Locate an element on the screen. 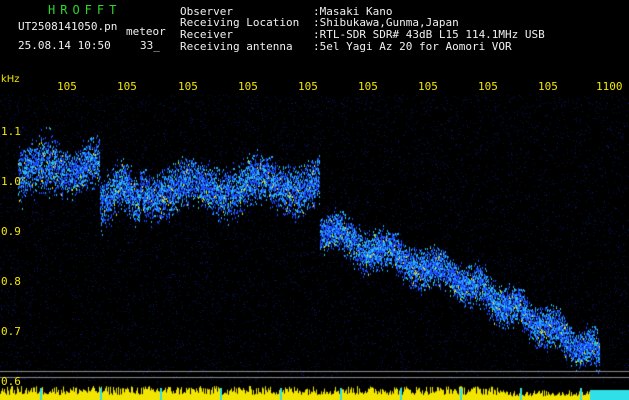  file-name: UT2508141050.pn is located at coordinates (68, 26).